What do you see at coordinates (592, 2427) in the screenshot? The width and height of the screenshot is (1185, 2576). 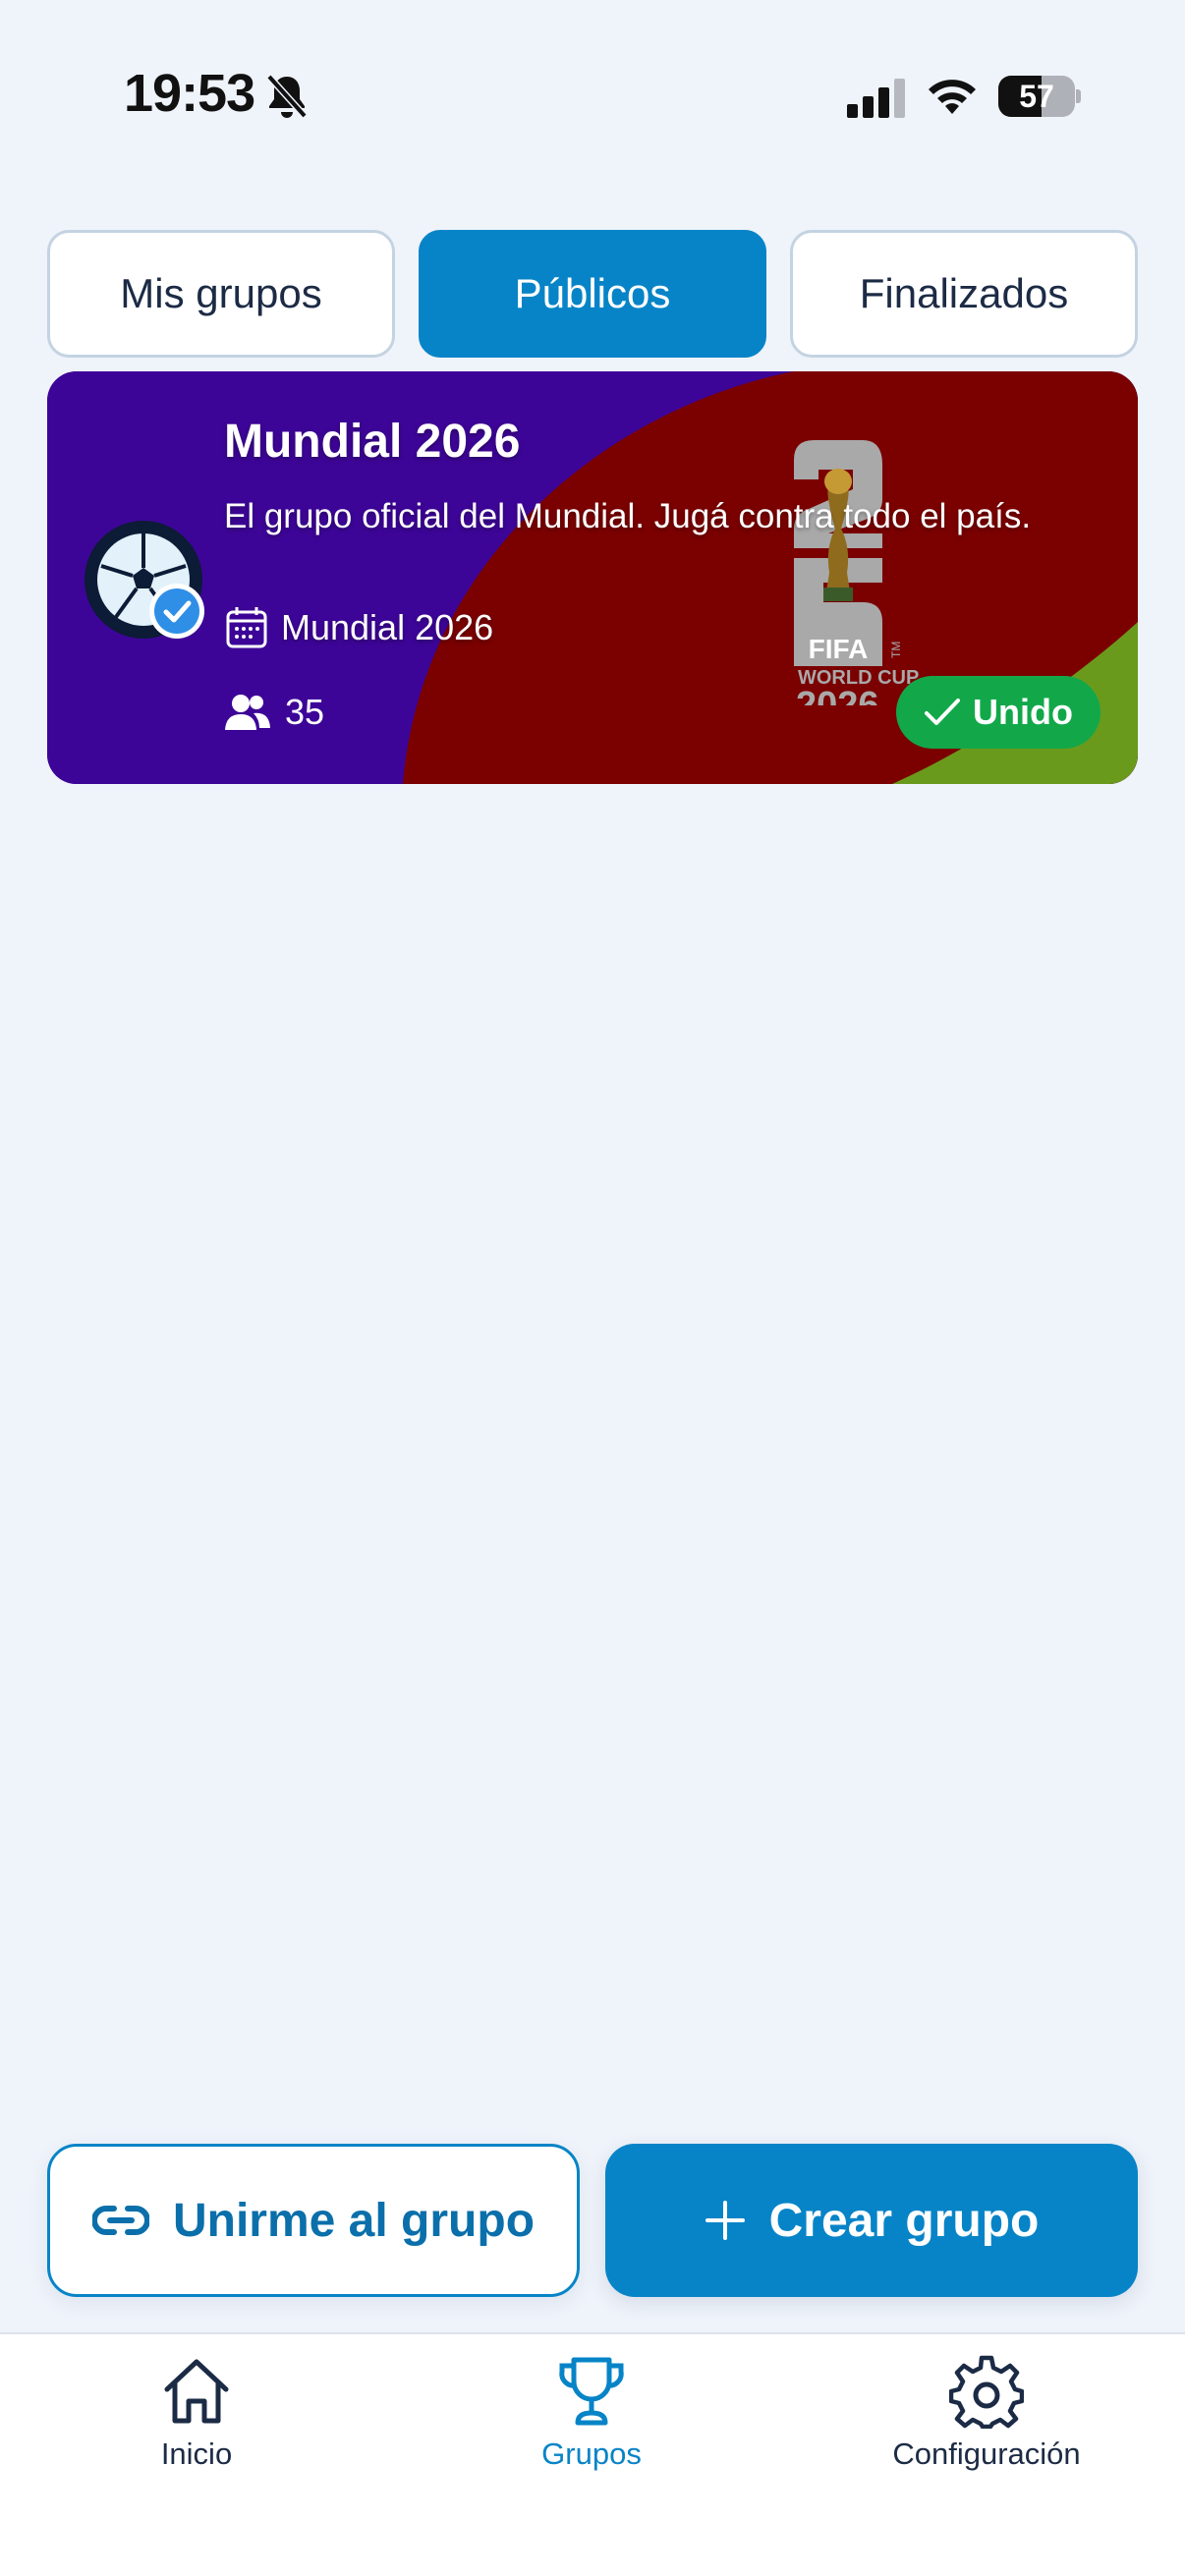 I see `nav-item-grupos: Grupos` at bounding box center [592, 2427].